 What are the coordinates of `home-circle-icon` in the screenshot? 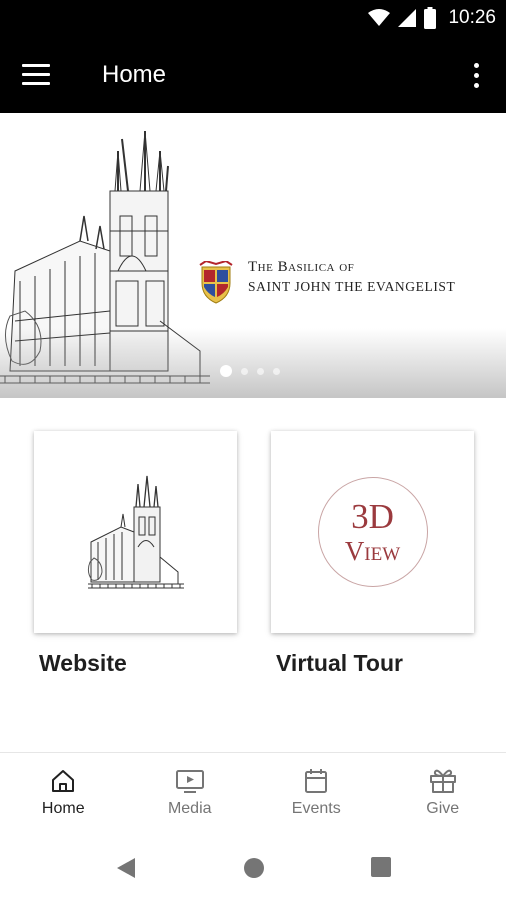 It's located at (254, 868).